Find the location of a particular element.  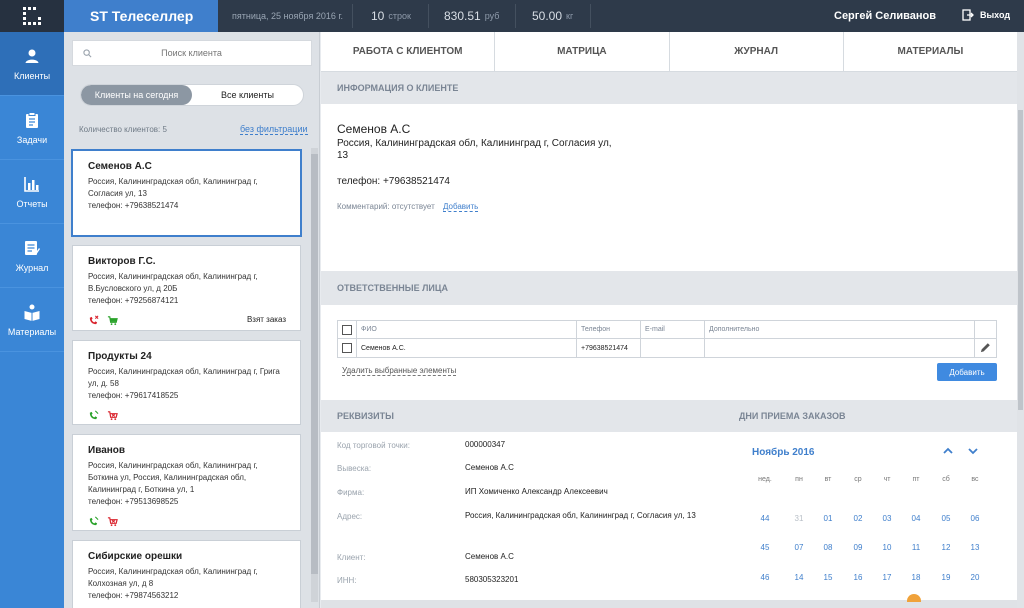

client-info-address-2: 13 is located at coordinates (343, 155).